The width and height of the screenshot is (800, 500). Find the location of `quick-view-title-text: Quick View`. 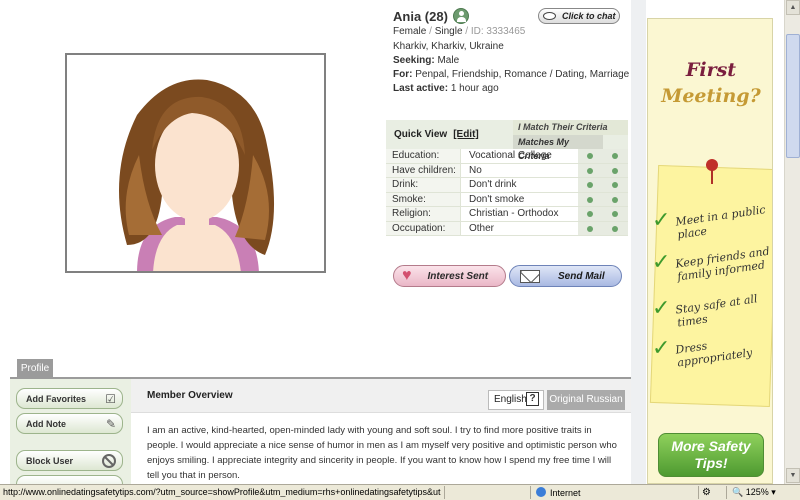

quick-view-title-text: Quick View is located at coordinates (421, 134).